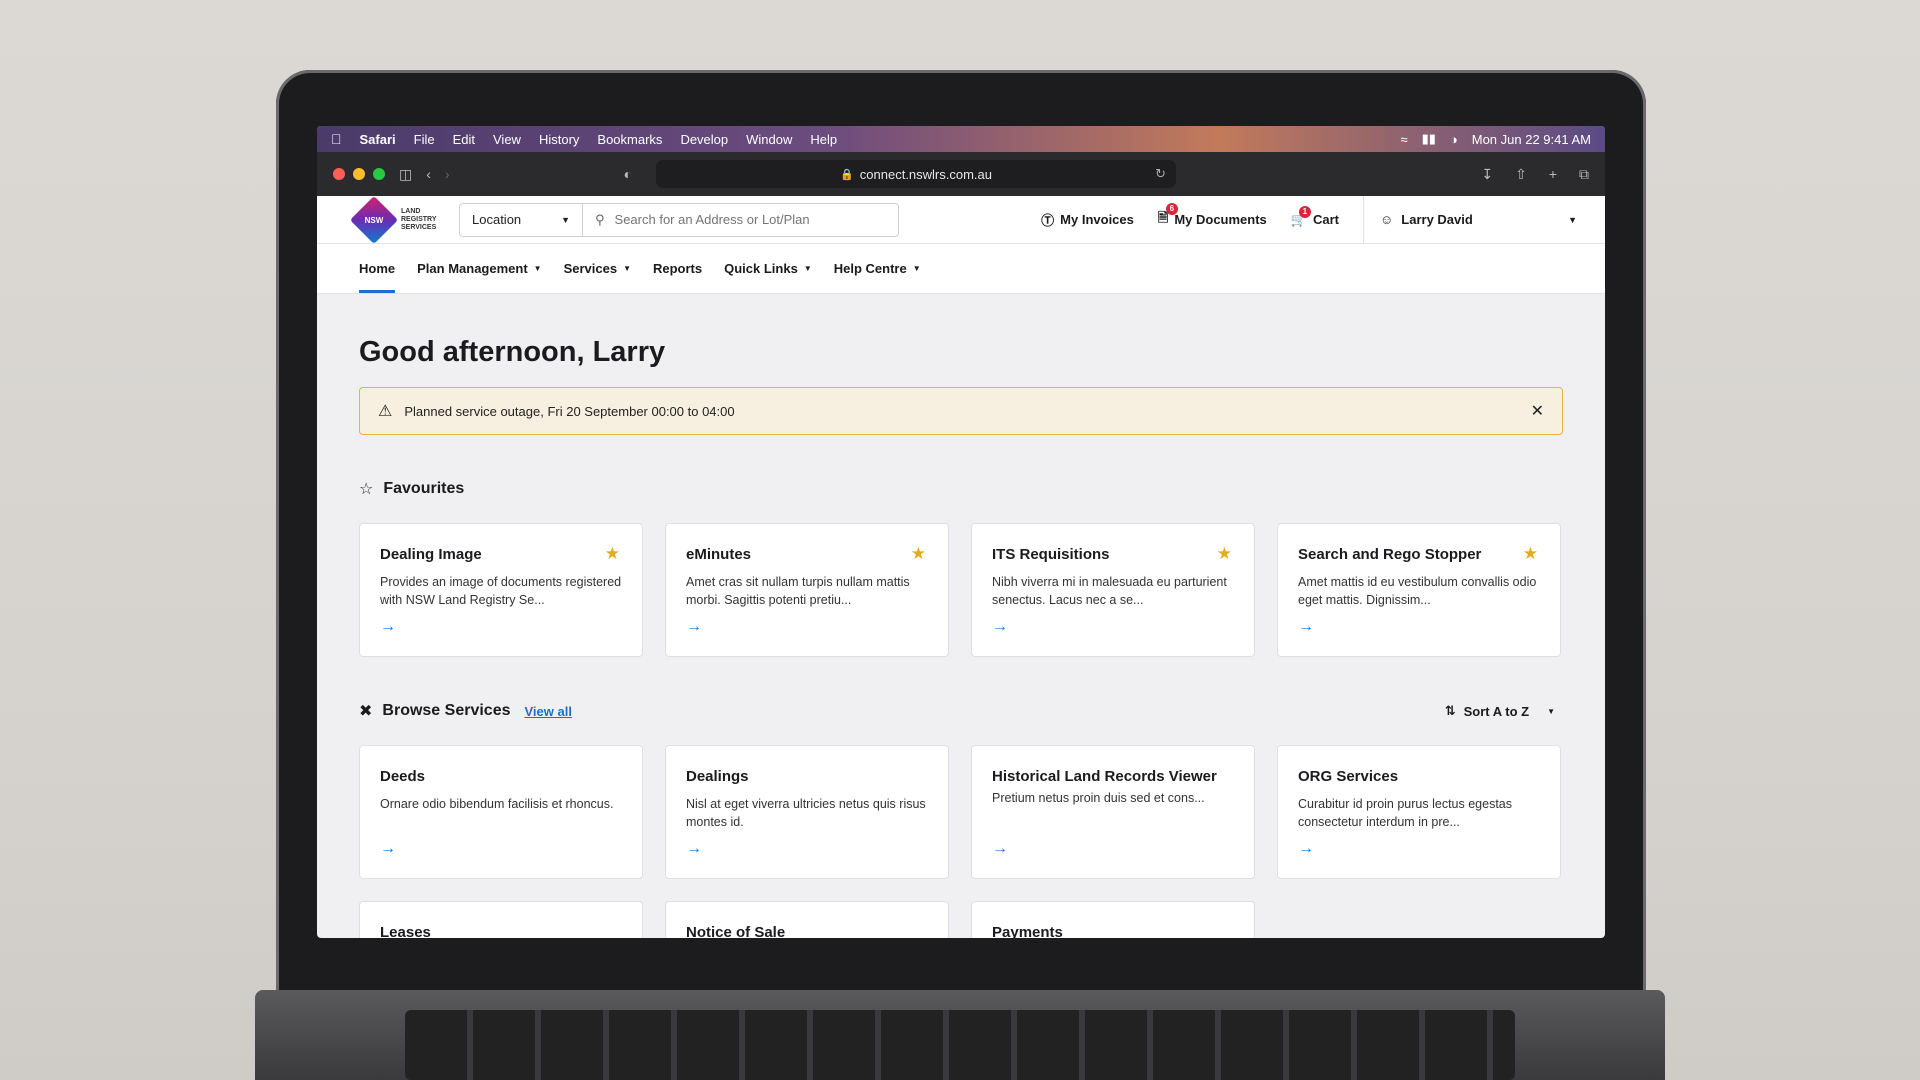 Image resolution: width=1920 pixels, height=1080 pixels. I want to click on cart-link: 🛒 1 Cart, so click(1315, 216).